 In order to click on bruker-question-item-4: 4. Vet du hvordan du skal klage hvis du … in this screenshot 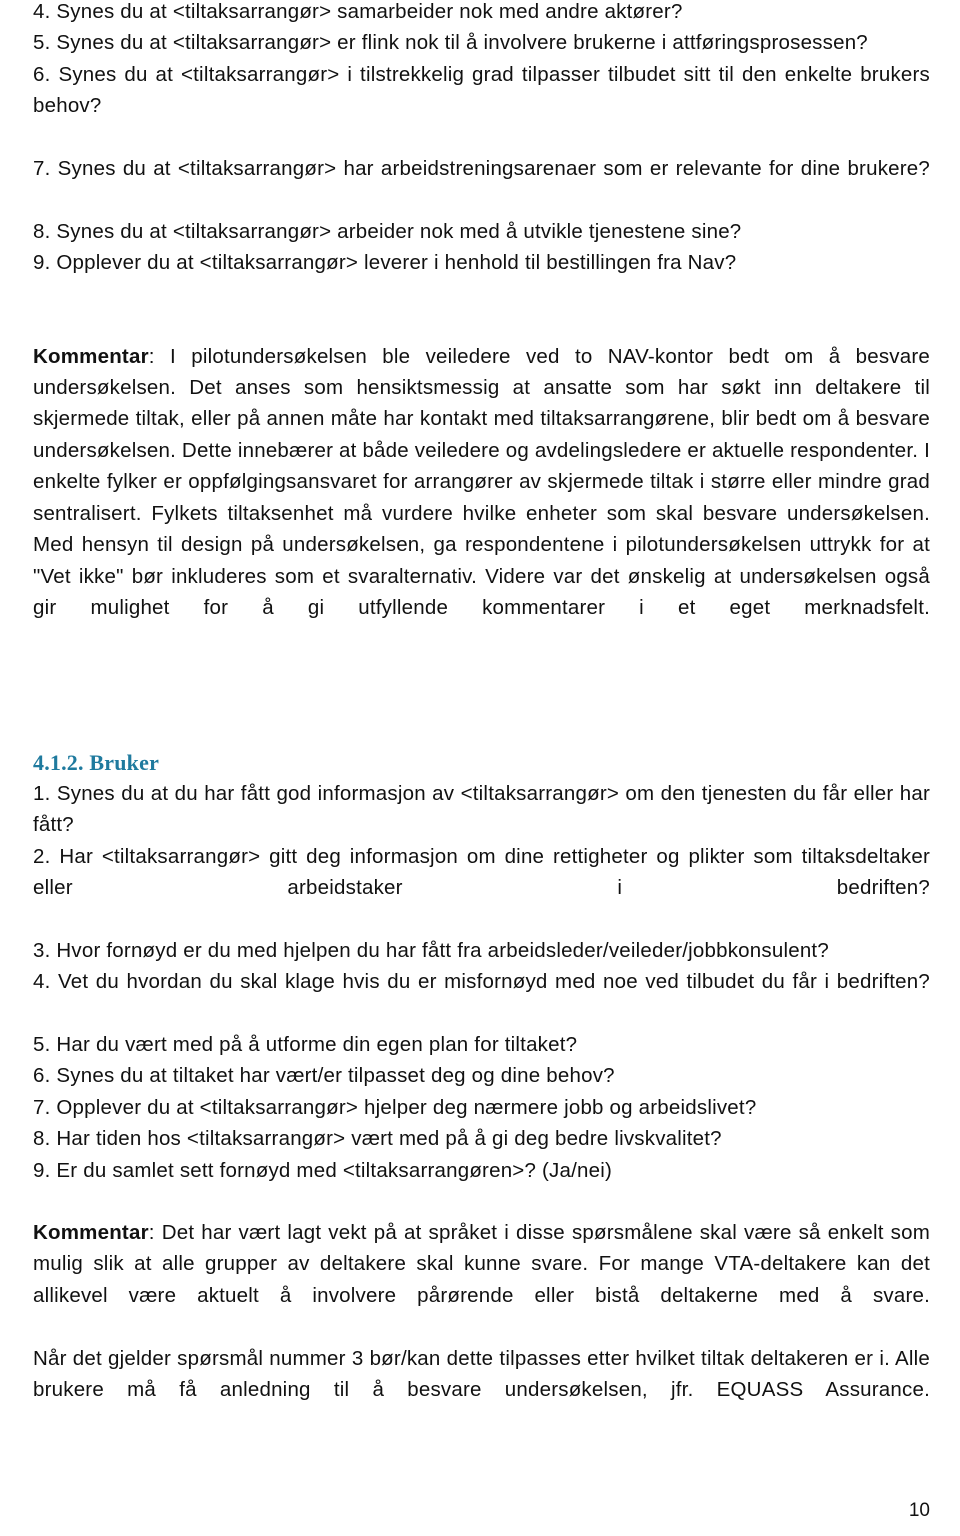, I will do `click(481, 982)`.